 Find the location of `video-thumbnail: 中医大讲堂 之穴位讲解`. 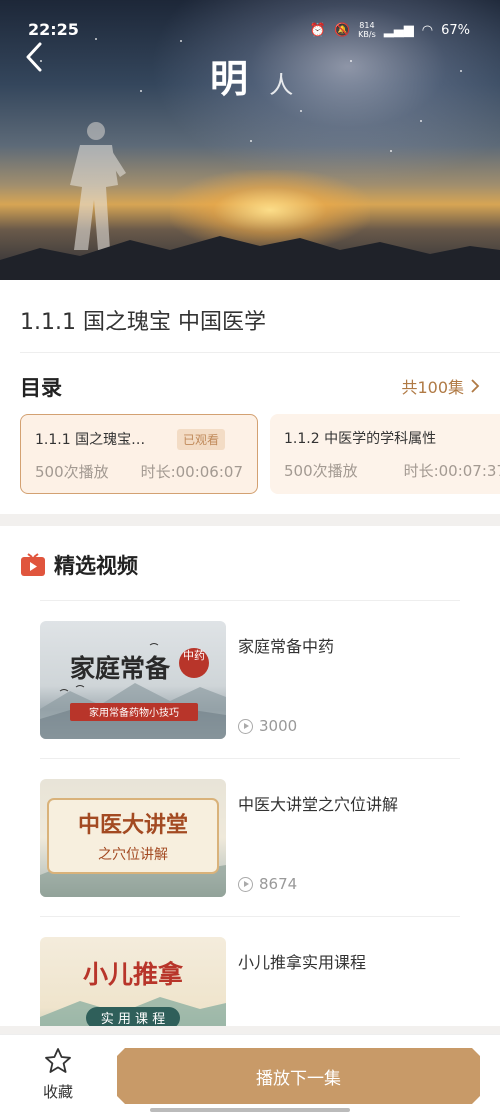

video-thumbnail: 中医大讲堂 之穴位讲解 is located at coordinates (133, 838).